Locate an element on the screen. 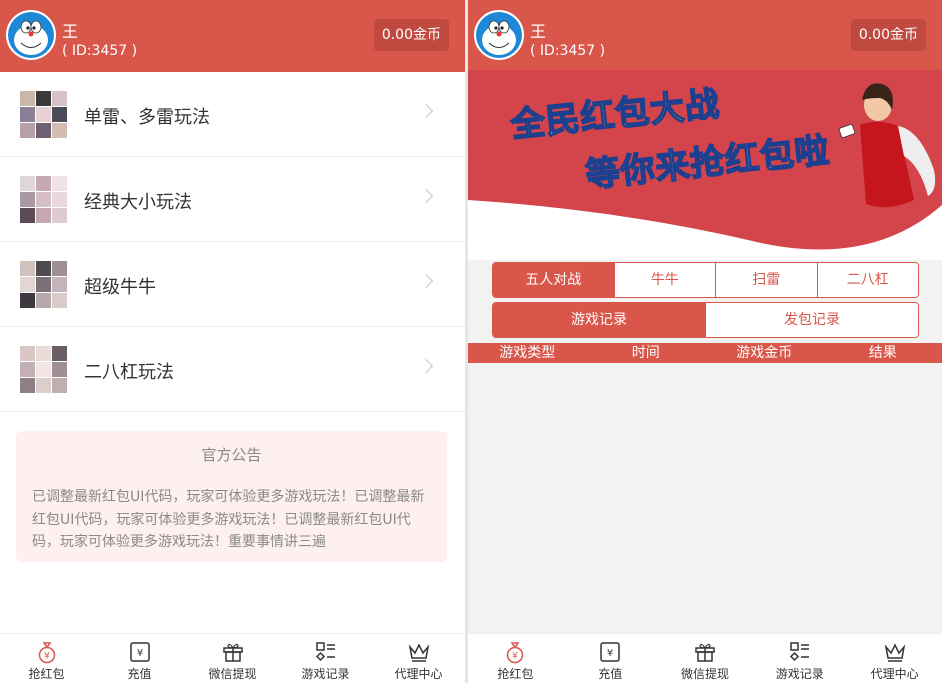 Image resolution: width=942 pixels, height=683 pixels. column-header: 游戏类型 is located at coordinates (527, 353).